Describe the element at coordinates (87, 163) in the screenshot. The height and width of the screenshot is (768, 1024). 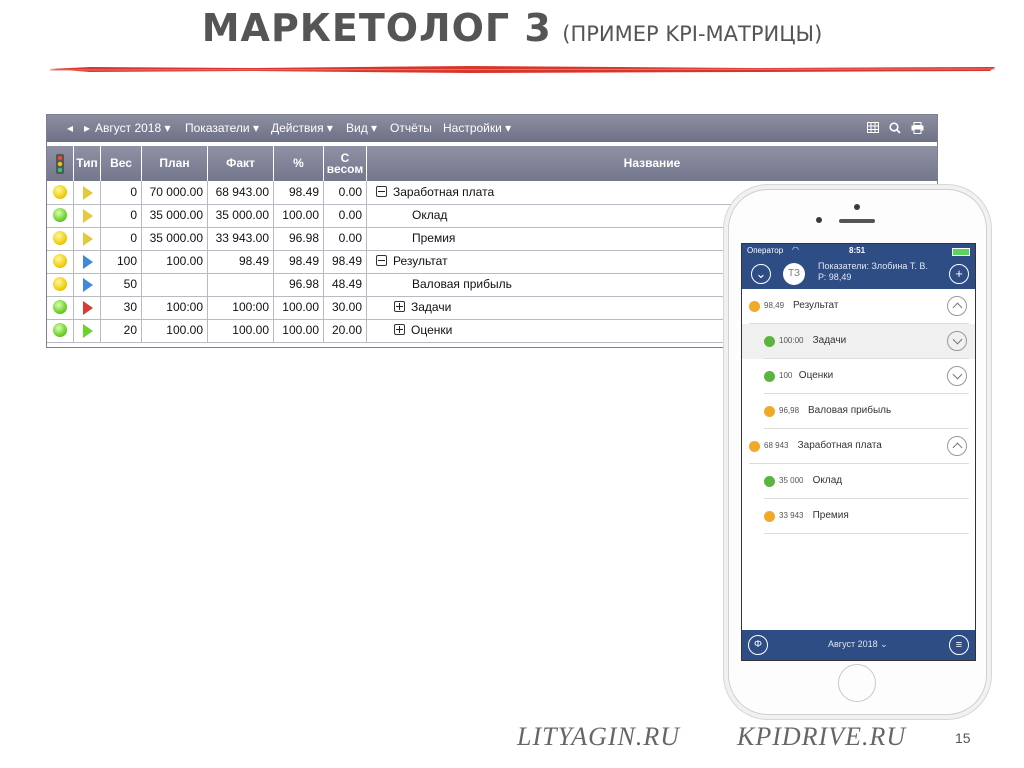
I see `col-type: Тип` at that location.